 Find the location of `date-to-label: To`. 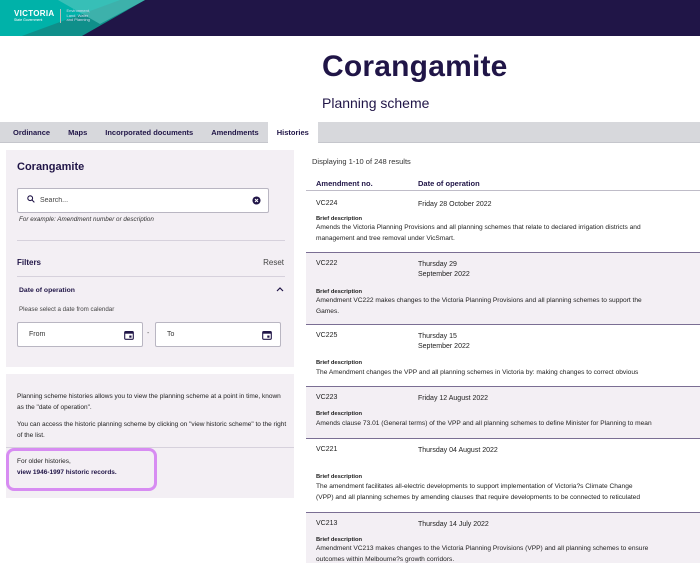

date-to-label: To is located at coordinates (171, 334).